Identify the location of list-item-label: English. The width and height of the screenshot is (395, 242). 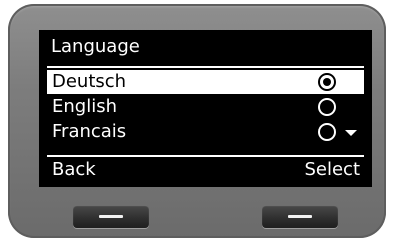
(84, 106).